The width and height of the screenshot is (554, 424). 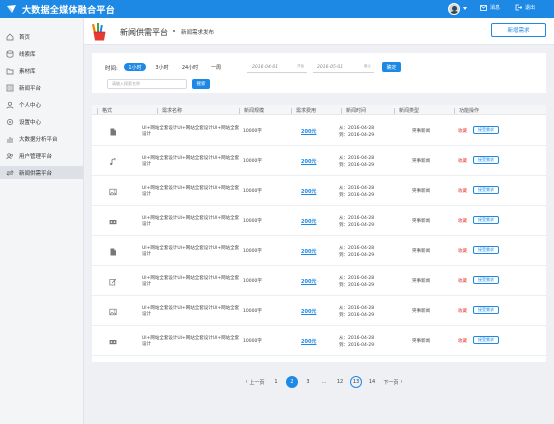 What do you see at coordinates (41, 53) in the screenshot?
I see `sidebar-item-clues: 线索库` at bounding box center [41, 53].